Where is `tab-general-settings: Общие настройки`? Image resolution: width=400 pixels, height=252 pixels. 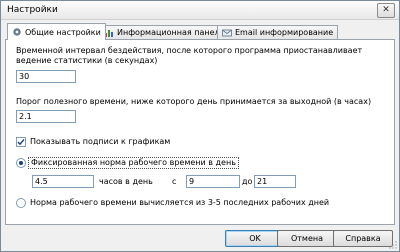
tab-general-settings: Общие настройки is located at coordinates (56, 31).